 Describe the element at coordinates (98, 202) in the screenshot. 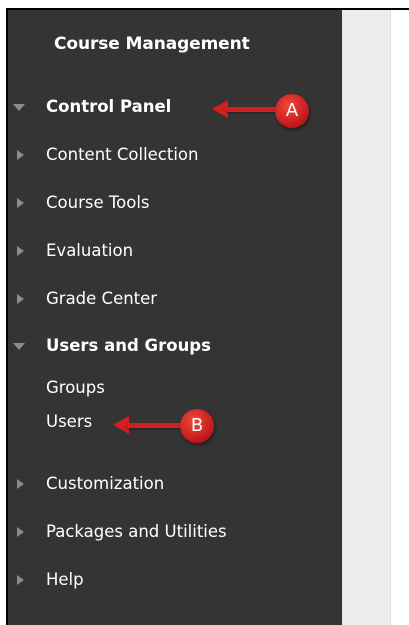

I see `sidebar-item-label: Course Tools` at that location.